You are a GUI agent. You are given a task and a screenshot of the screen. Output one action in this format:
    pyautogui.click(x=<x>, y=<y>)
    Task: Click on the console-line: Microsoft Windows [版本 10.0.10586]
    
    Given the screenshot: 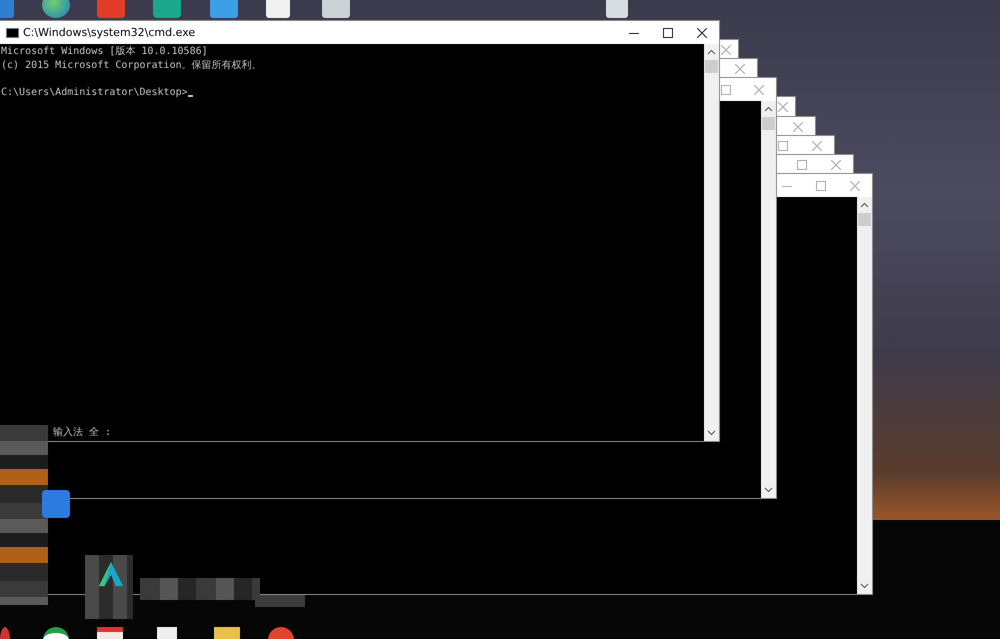 What is the action you would take?
    pyautogui.click(x=104, y=51)
    